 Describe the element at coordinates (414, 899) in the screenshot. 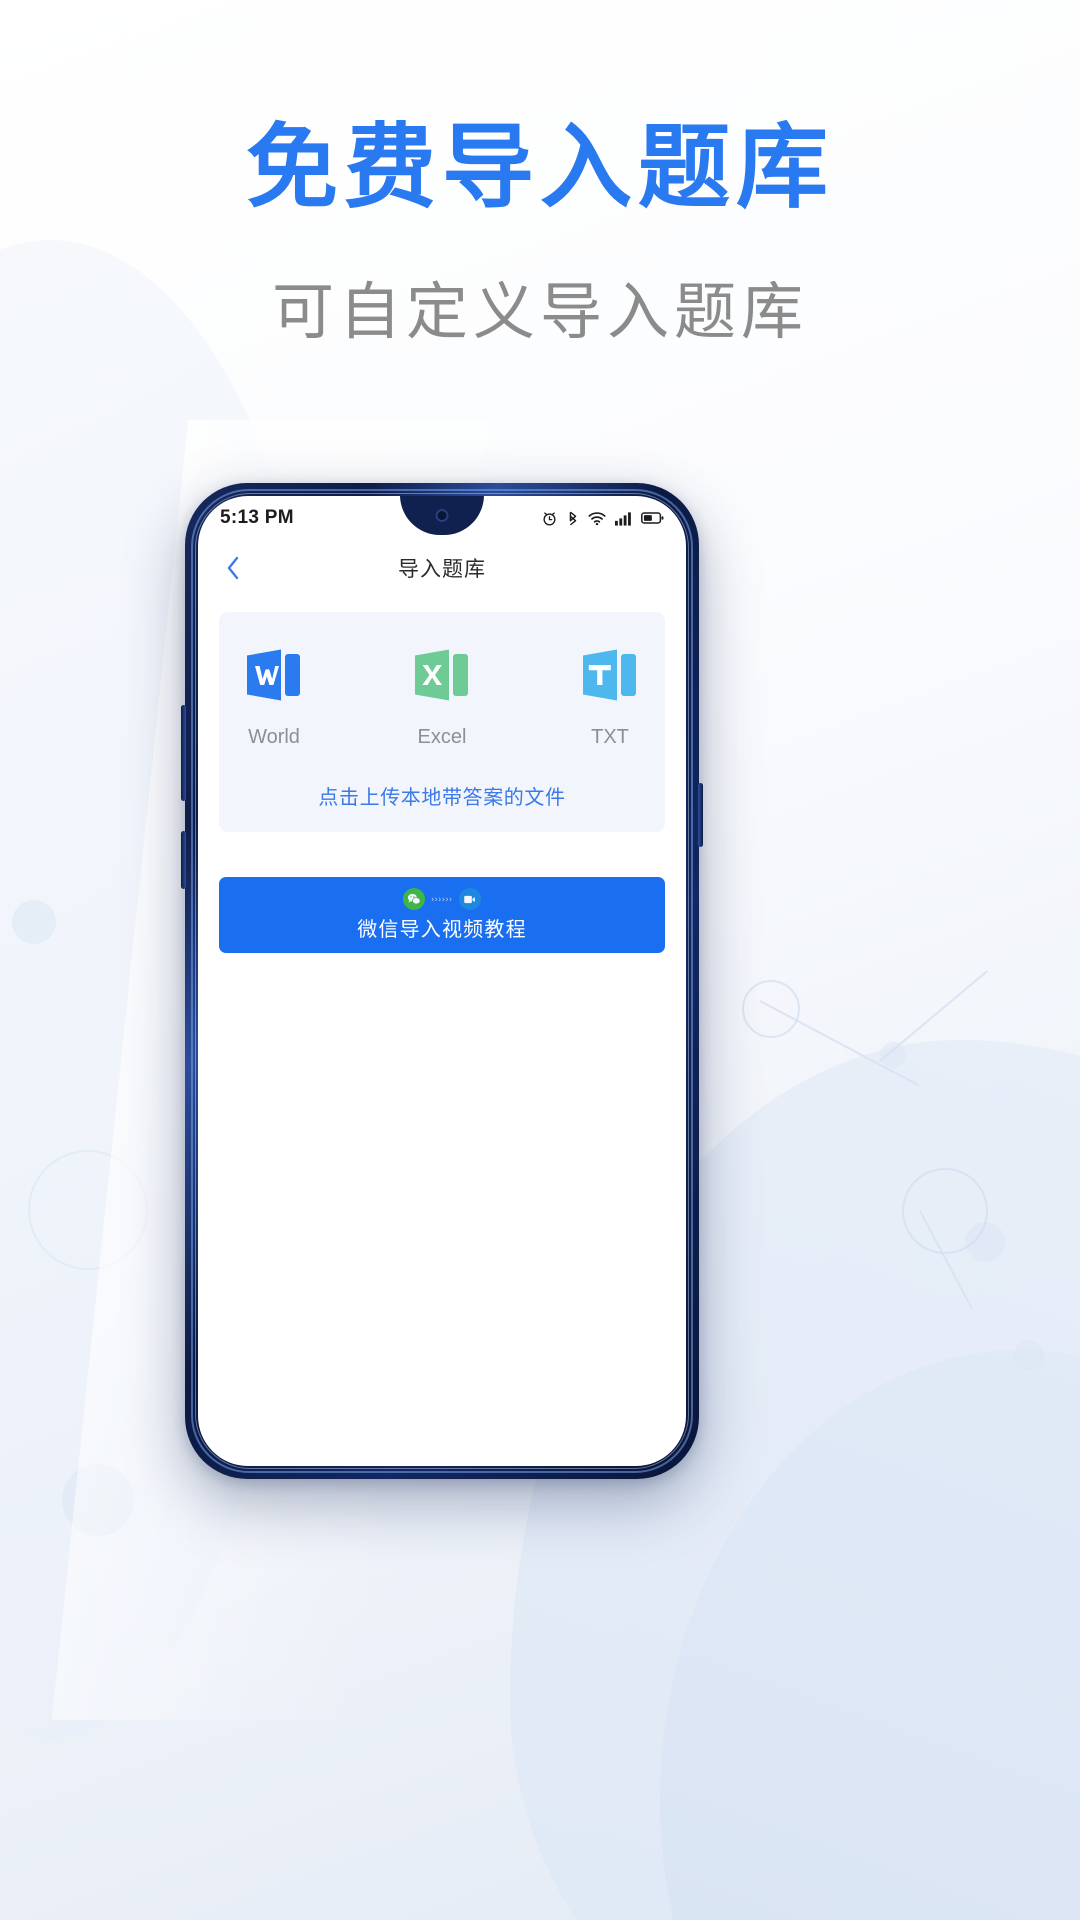

I see `wechat-icon` at that location.